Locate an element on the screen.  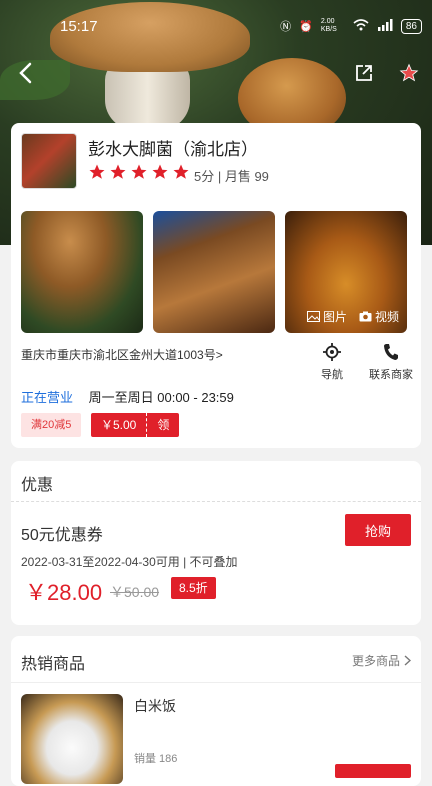
store-gallery: 图片 视频 is located at coordinates (214, 272).